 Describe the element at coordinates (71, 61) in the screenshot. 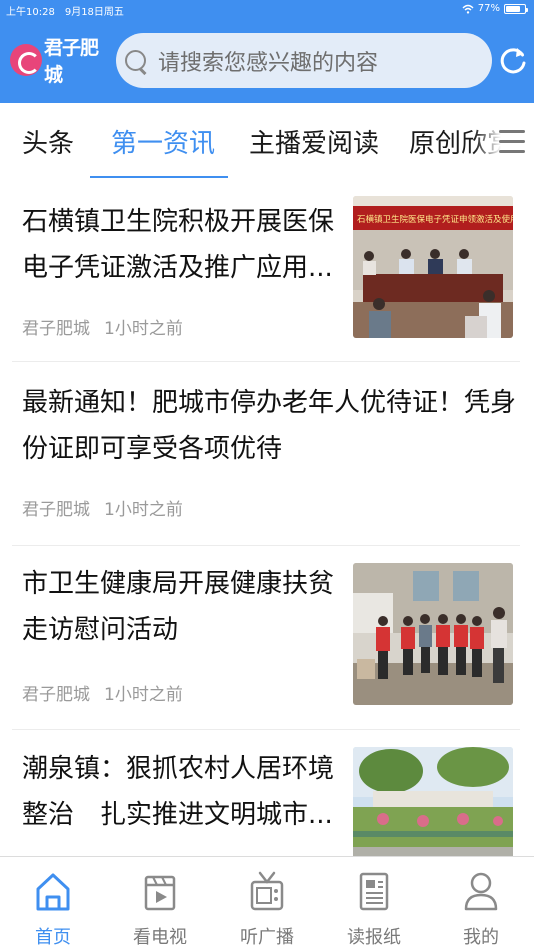

I see `logo-text: 君子肥城` at that location.